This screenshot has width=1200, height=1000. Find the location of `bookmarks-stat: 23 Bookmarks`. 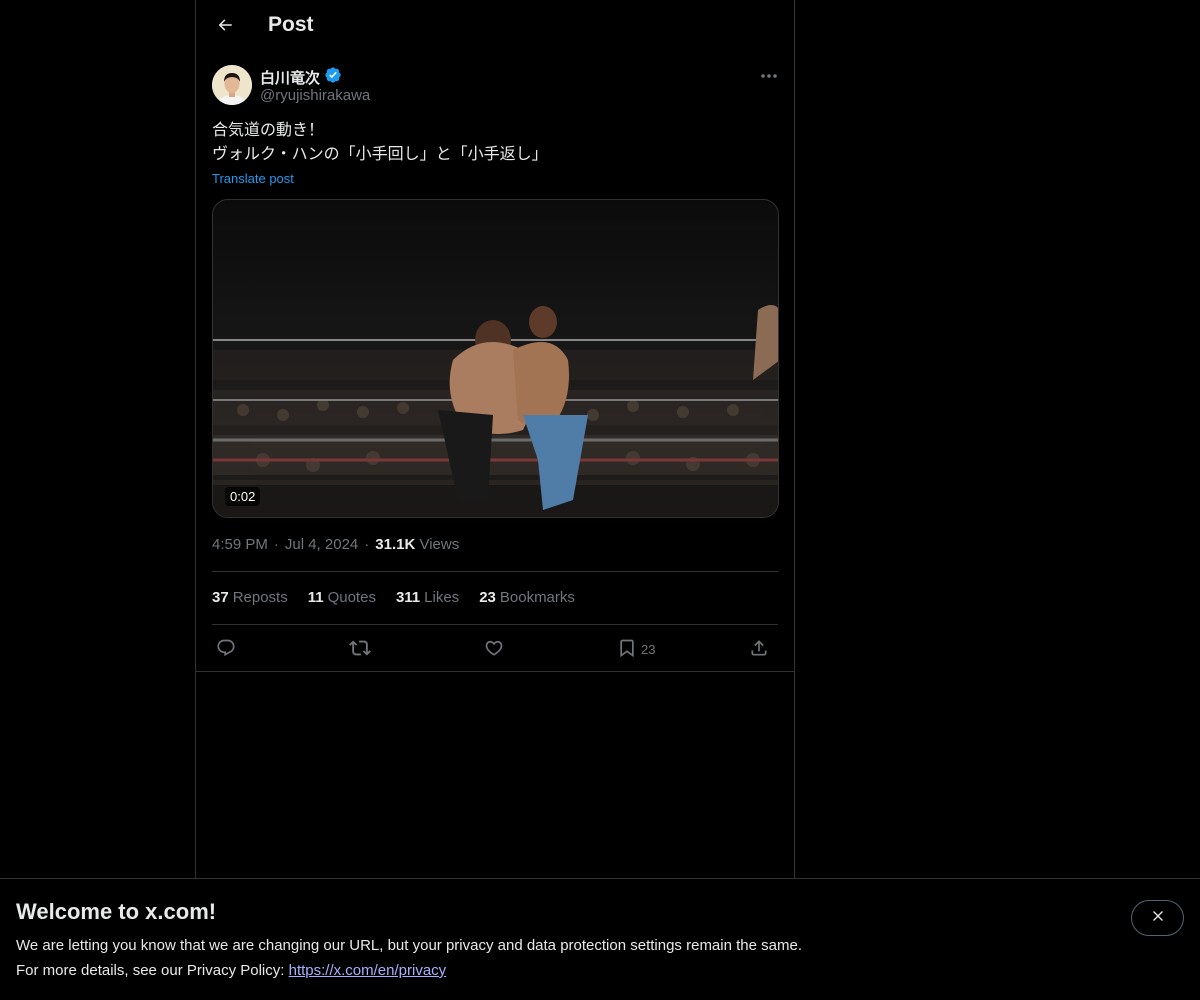

bookmarks-stat: 23 Bookmarks is located at coordinates (527, 597).